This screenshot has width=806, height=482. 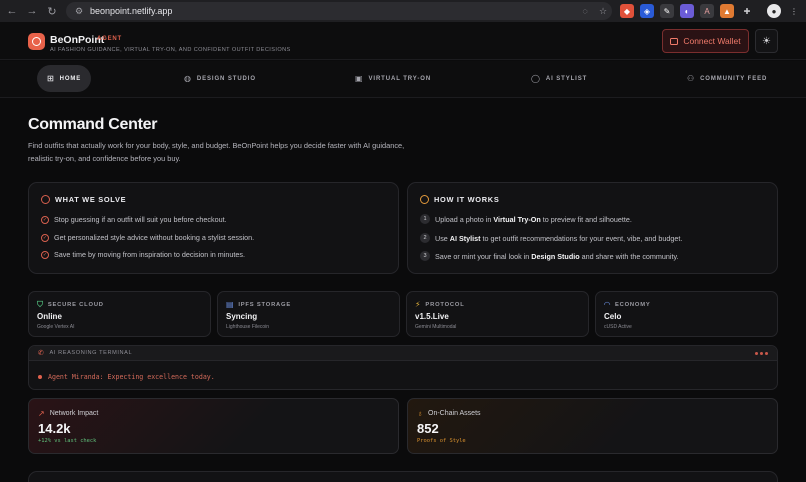 What do you see at coordinates (67, 441) in the screenshot?
I see `metric-subtext: +12% vs last check` at bounding box center [67, 441].